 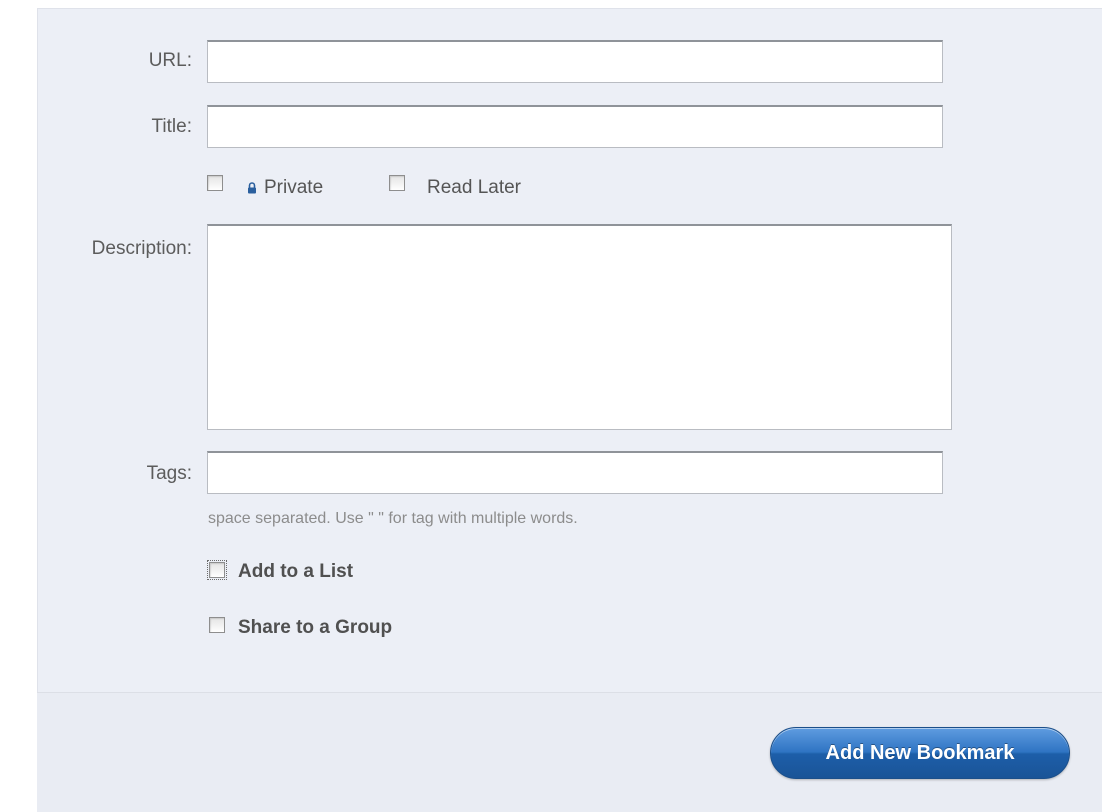 I want to click on share-to-group-checkbox, so click(x=217, y=625).